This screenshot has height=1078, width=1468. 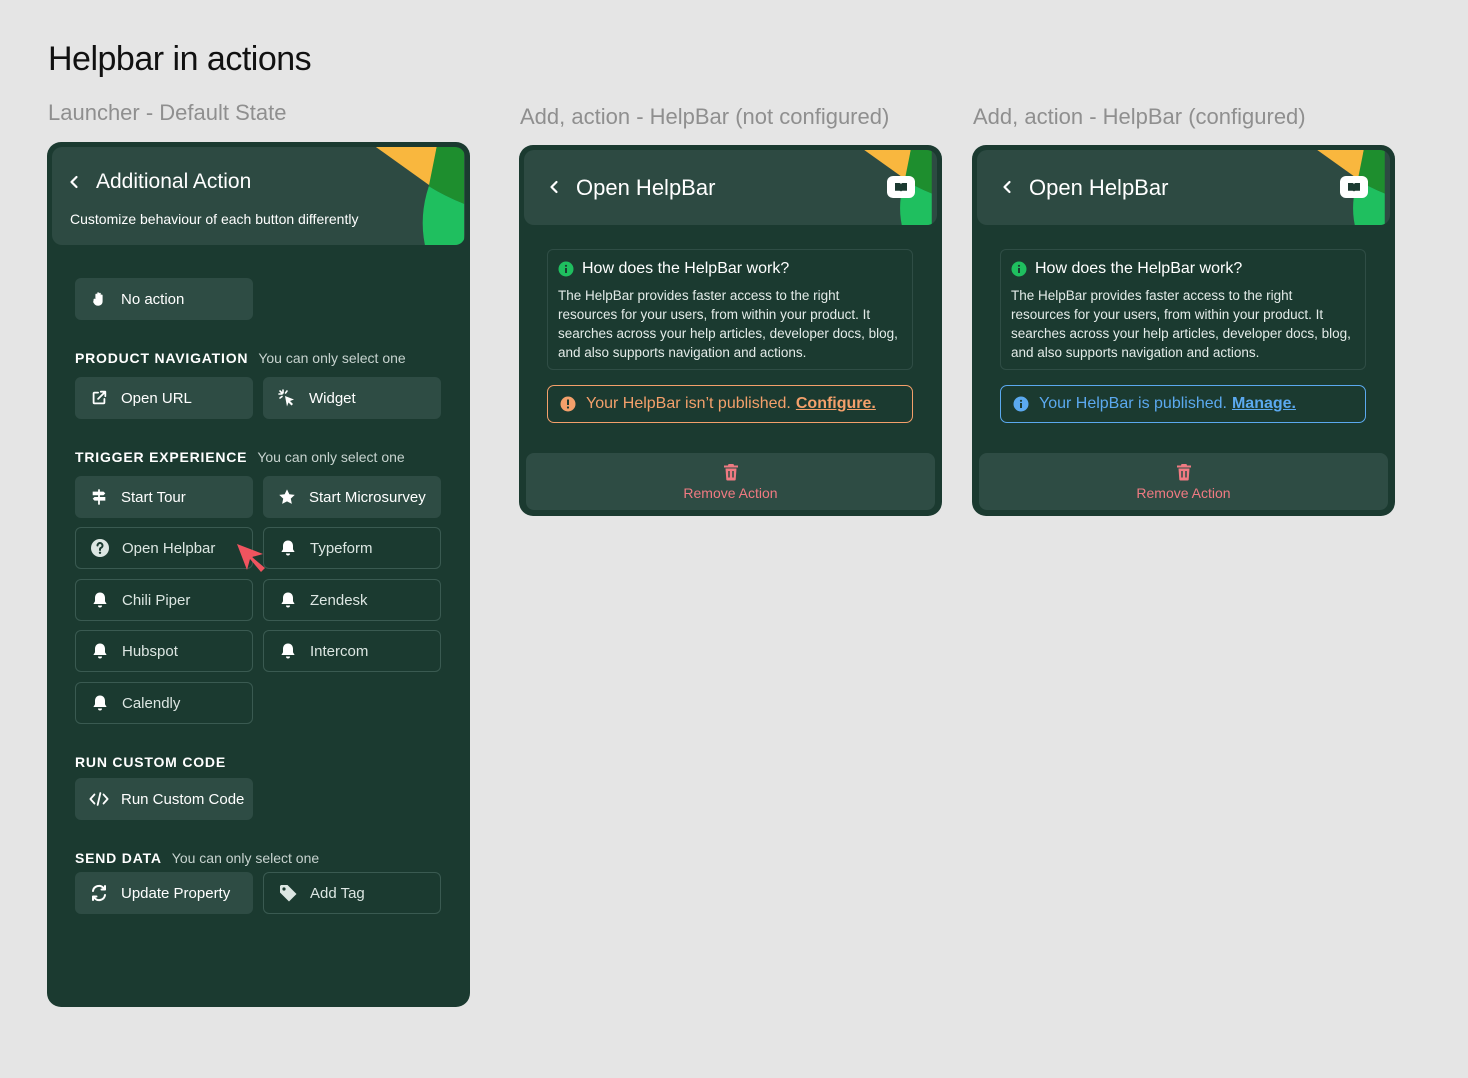 I want to click on widget-button: Widget, so click(x=352, y=398).